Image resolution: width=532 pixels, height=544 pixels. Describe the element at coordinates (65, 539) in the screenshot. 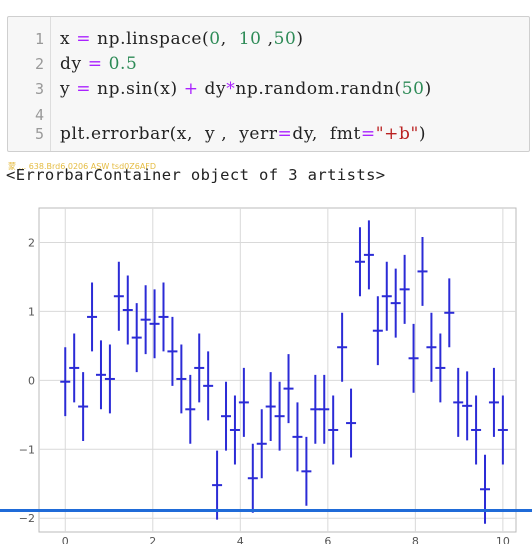

I see `x-tick-label: 0` at that location.